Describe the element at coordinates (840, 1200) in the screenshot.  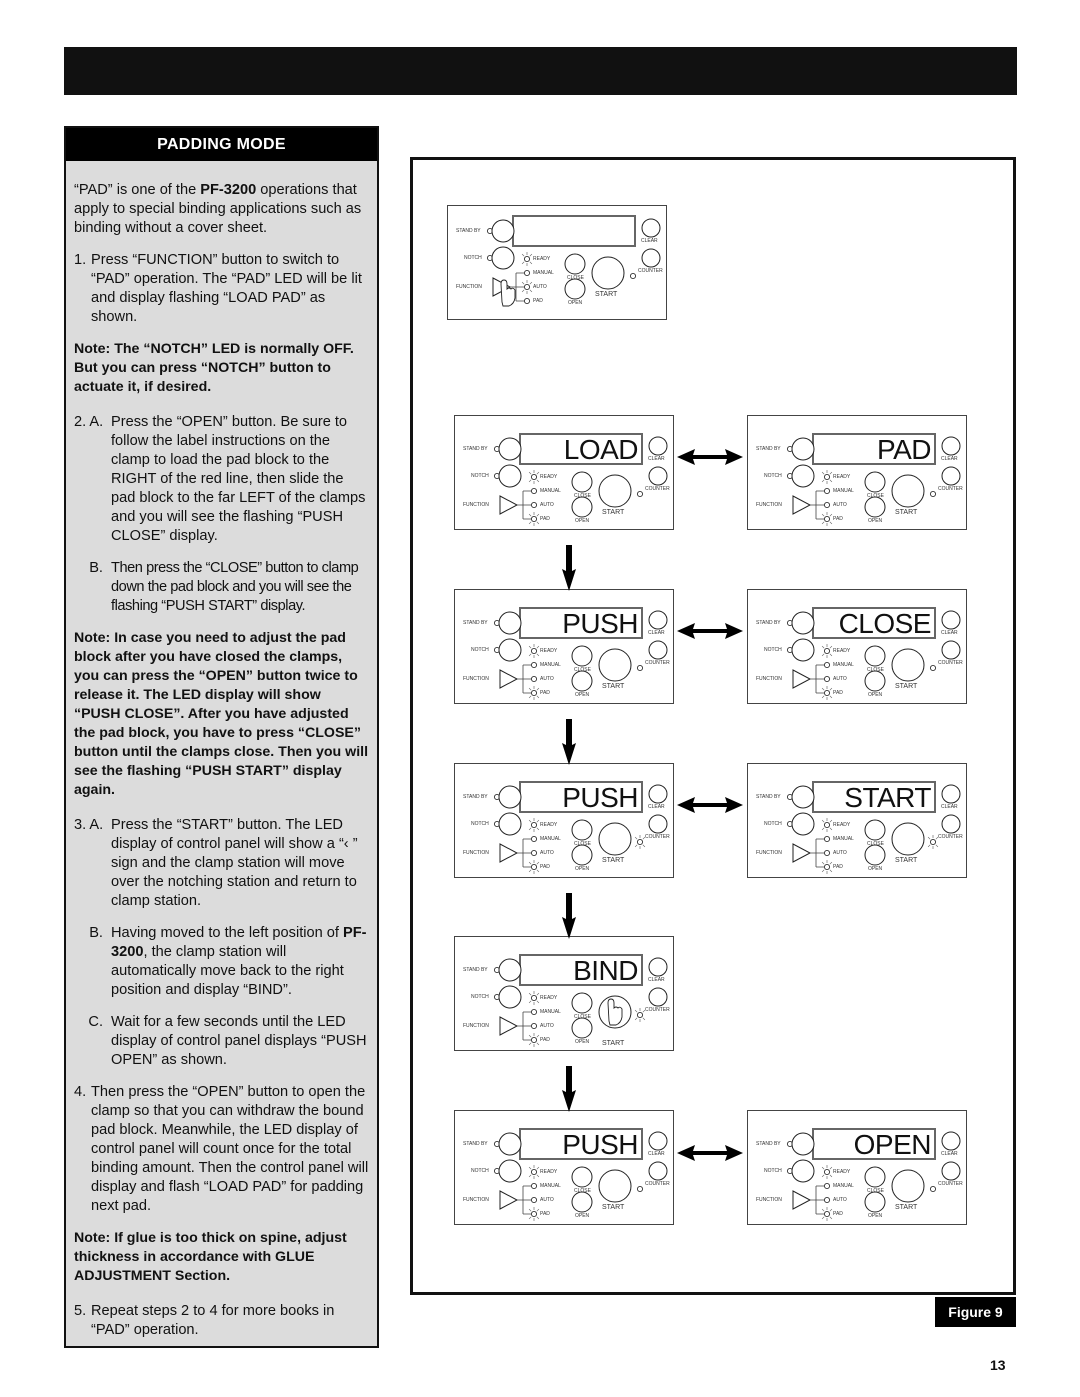
I see `auto-label: AUTO` at that location.